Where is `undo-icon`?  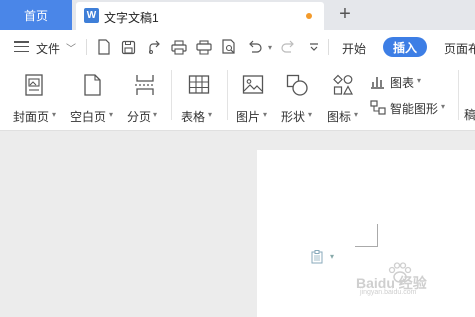
undo-icon is located at coordinates (254, 47).